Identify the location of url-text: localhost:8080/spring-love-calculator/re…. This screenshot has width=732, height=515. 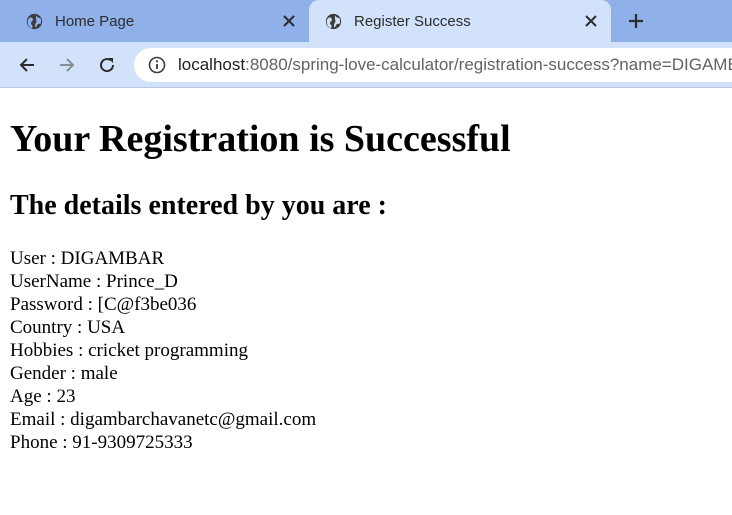
(455, 65).